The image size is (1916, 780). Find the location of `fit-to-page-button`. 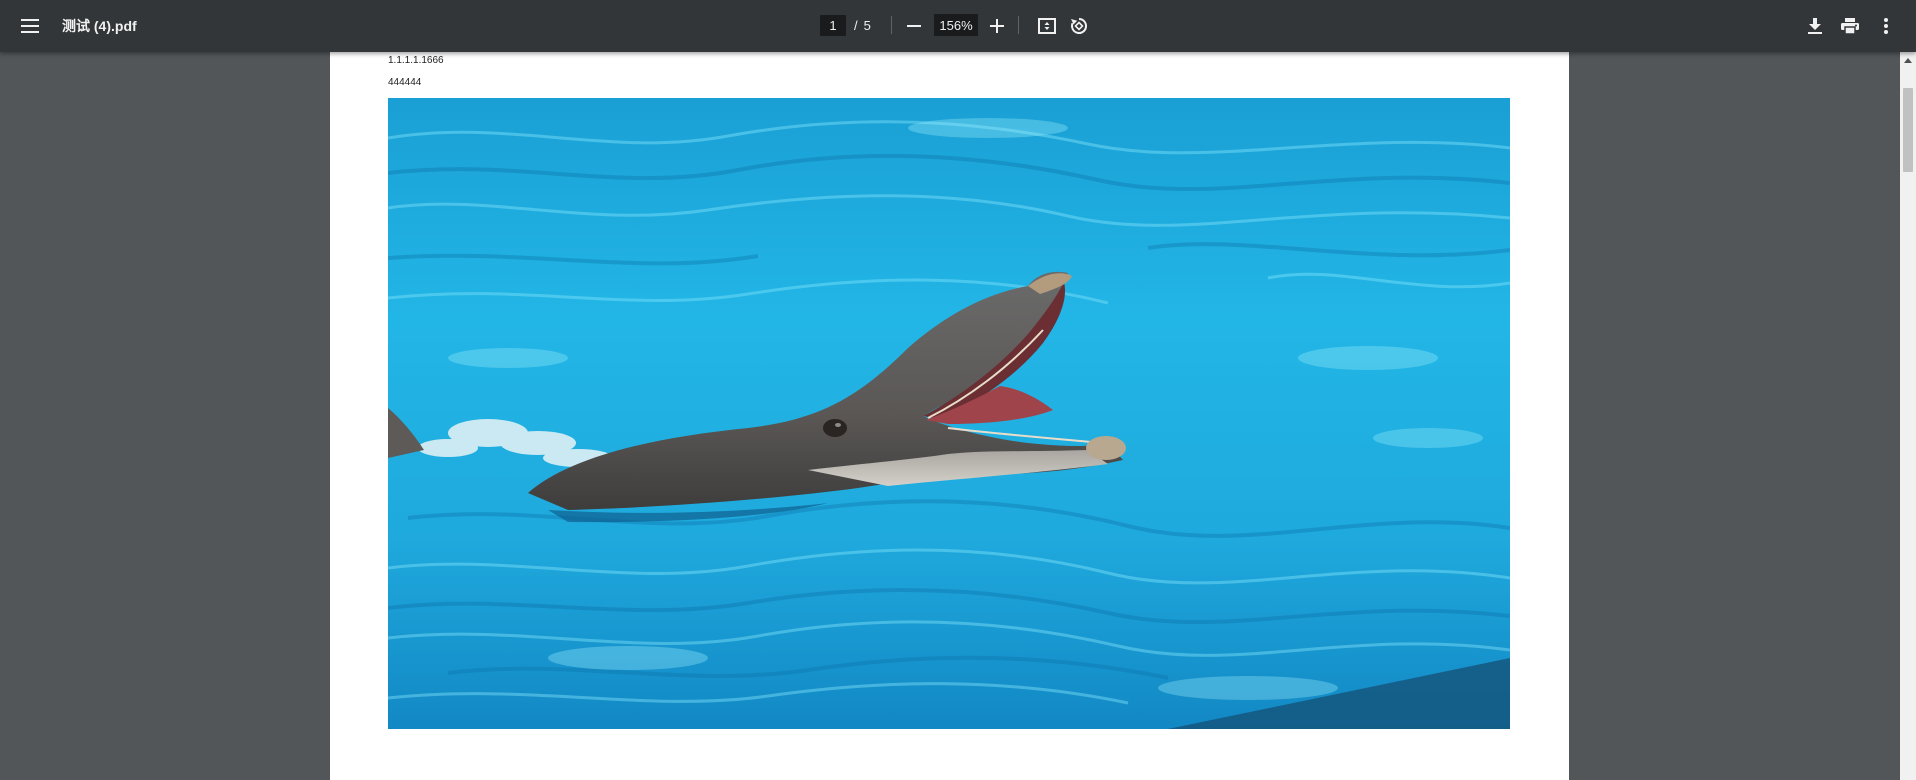

fit-to-page-button is located at coordinates (1047, 26).